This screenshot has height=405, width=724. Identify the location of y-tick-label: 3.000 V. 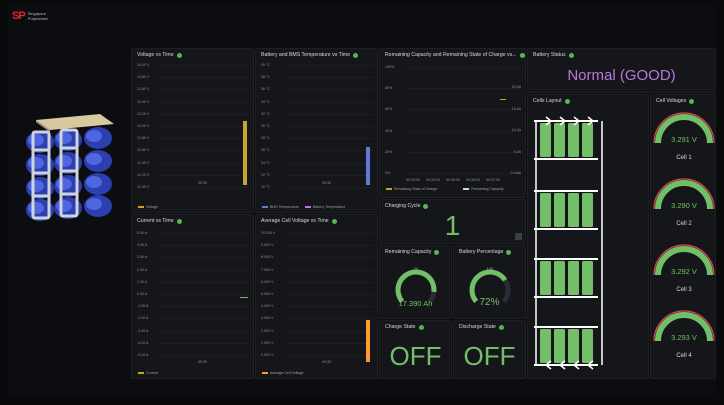
(267, 318).